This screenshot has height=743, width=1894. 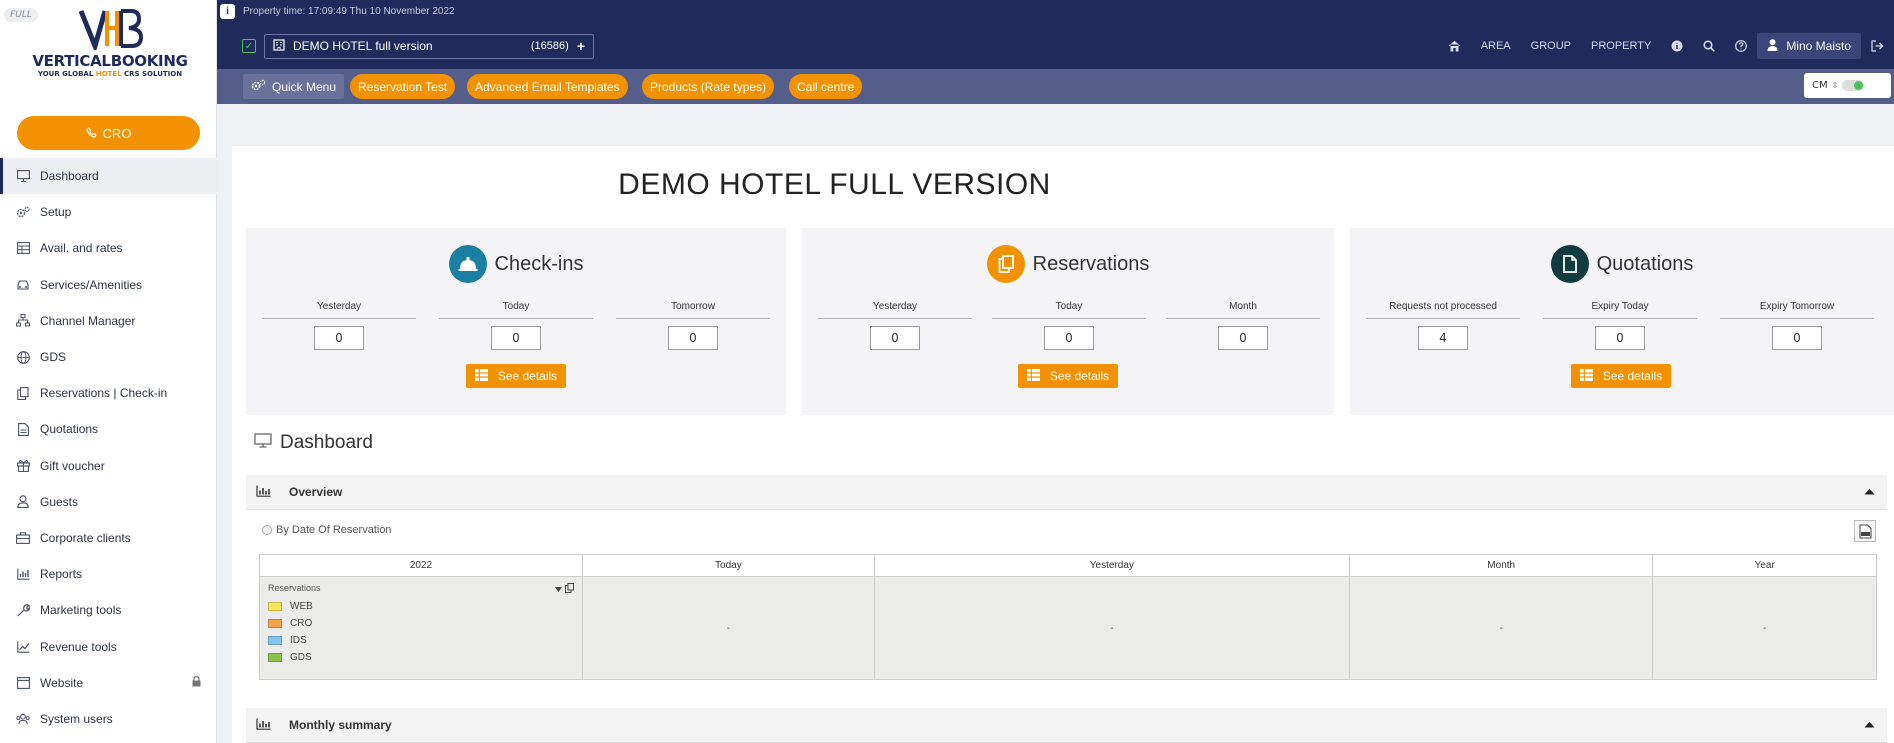 I want to click on cell-today: -, so click(x=728, y=628).